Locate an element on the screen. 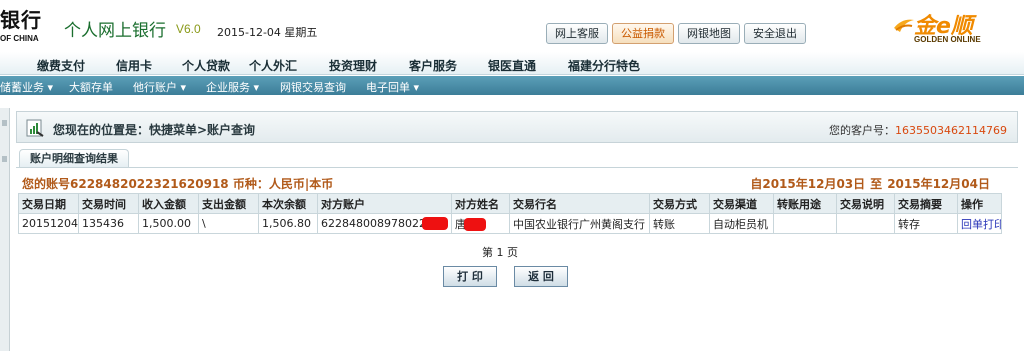 The height and width of the screenshot is (351, 1024). subnav-savings: 储蓄业务 ▾ is located at coordinates (26, 87).